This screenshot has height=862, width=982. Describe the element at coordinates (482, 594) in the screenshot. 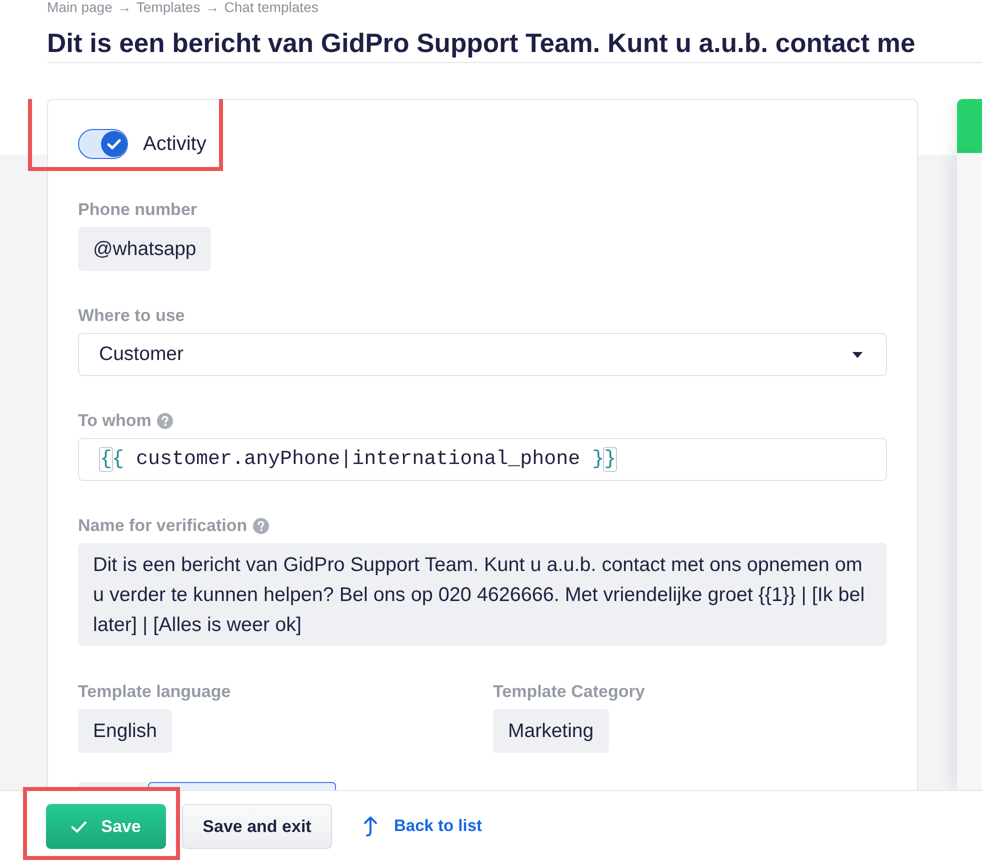

I see `readonly-text-field: Dit is een bericht van GidPro Support Team. Kunt u a.u.b. contact met ons opnemen om u verder te kunnen helpen? Bel ons op 020 4626666. Met vriendelijke groet {{1}} | [Ik bel later] | [Alles is weer ok]` at that location.